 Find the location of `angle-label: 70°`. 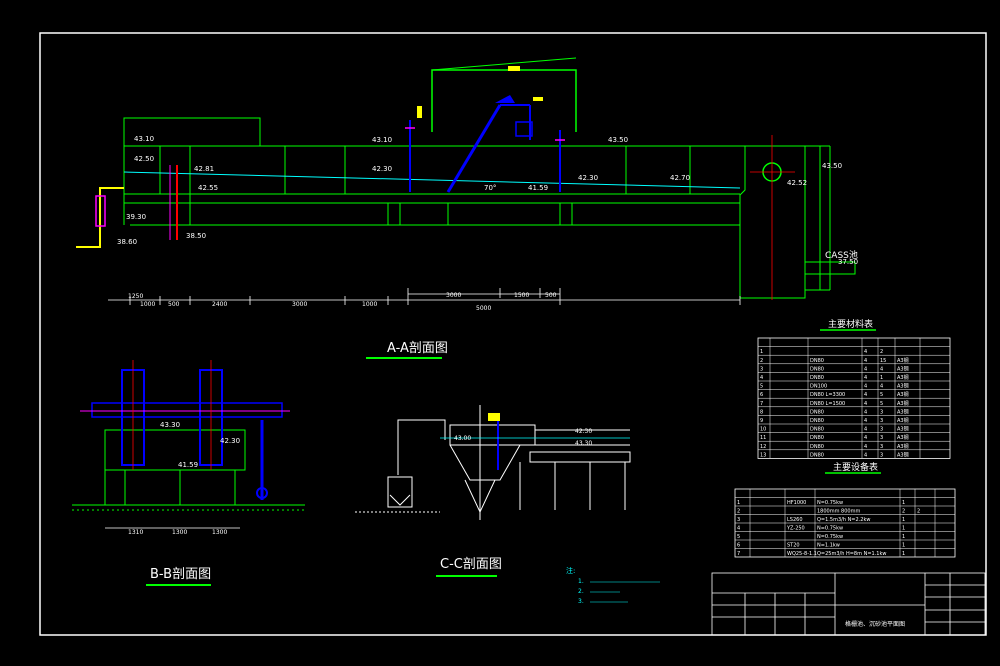

angle-label: 70° is located at coordinates (490, 188).